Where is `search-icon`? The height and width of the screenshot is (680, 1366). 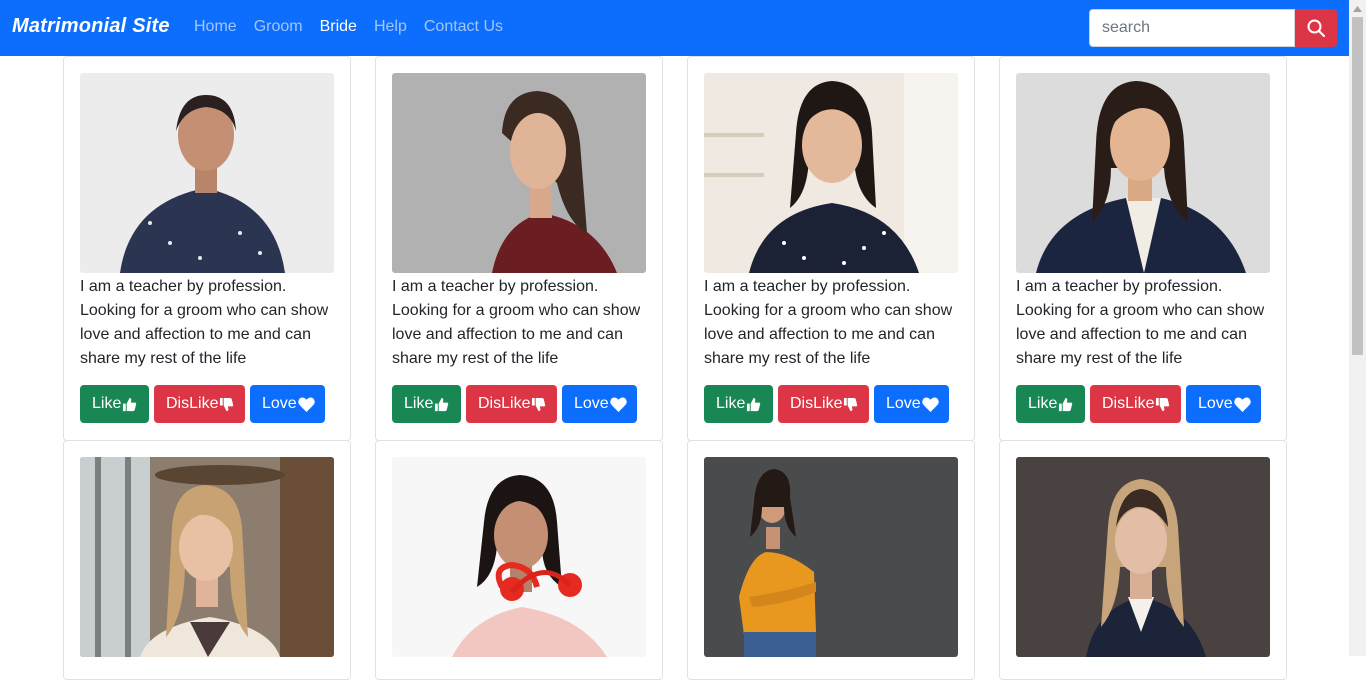
search-icon is located at coordinates (1316, 28).